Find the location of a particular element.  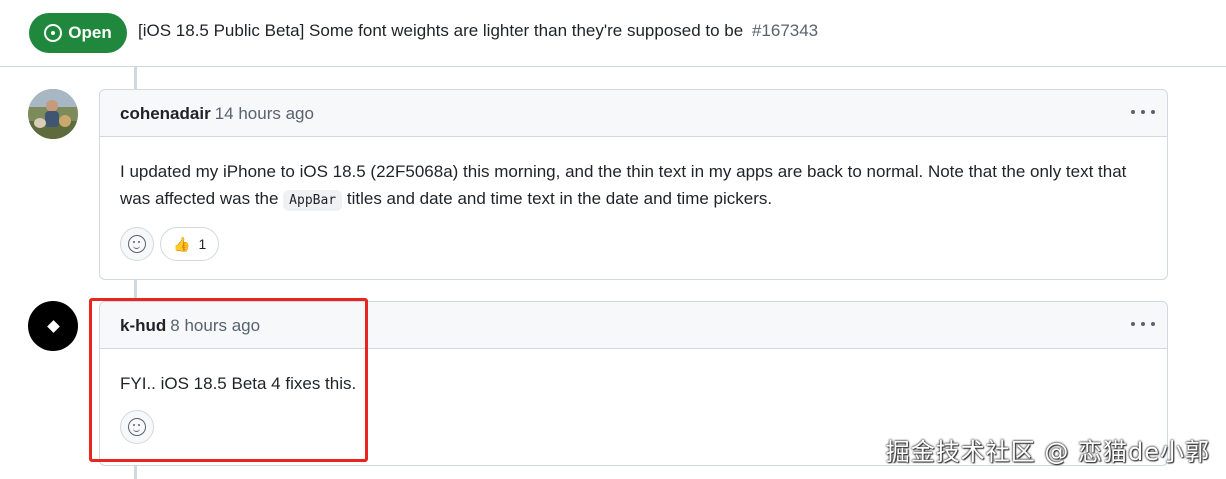

comment-header: cohenadair 14 hours ago is located at coordinates (633, 113).